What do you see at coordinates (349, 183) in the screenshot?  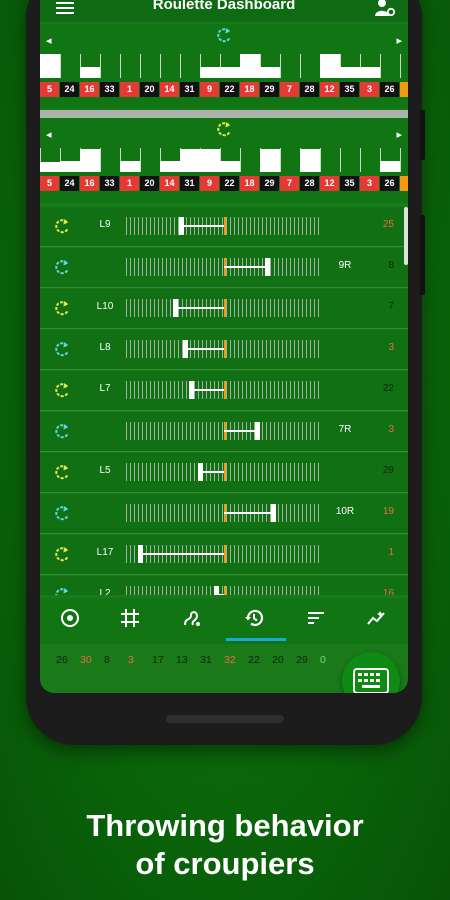 I see `wheel-number: 35` at bounding box center [349, 183].